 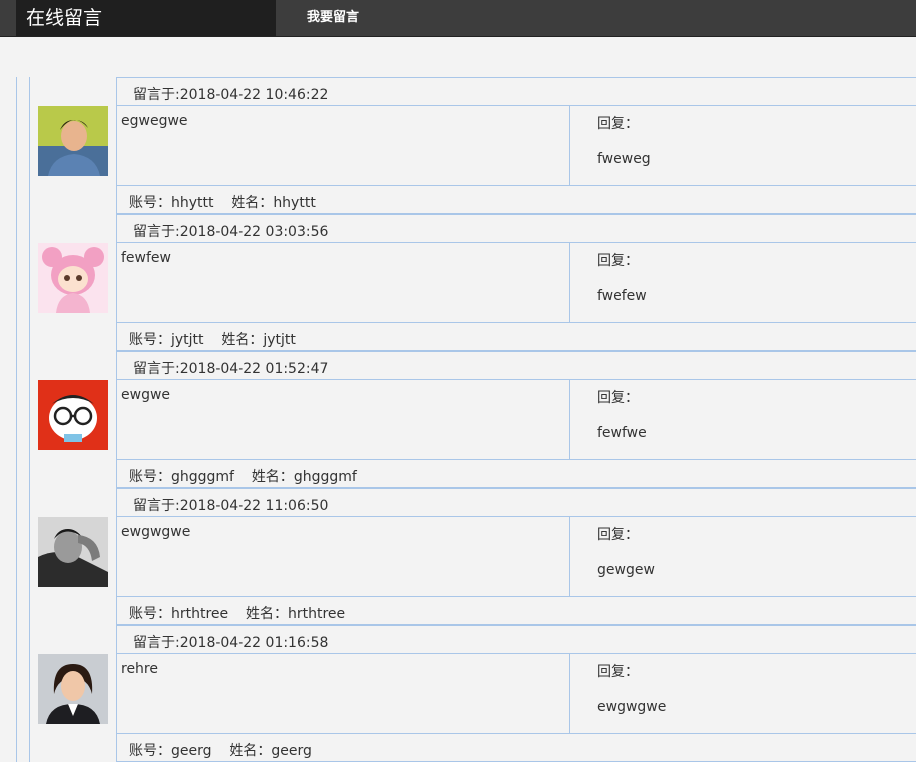 I want to click on message-time-row: 留言于:2018-04-22 01:16:58, so click(x=516, y=639).